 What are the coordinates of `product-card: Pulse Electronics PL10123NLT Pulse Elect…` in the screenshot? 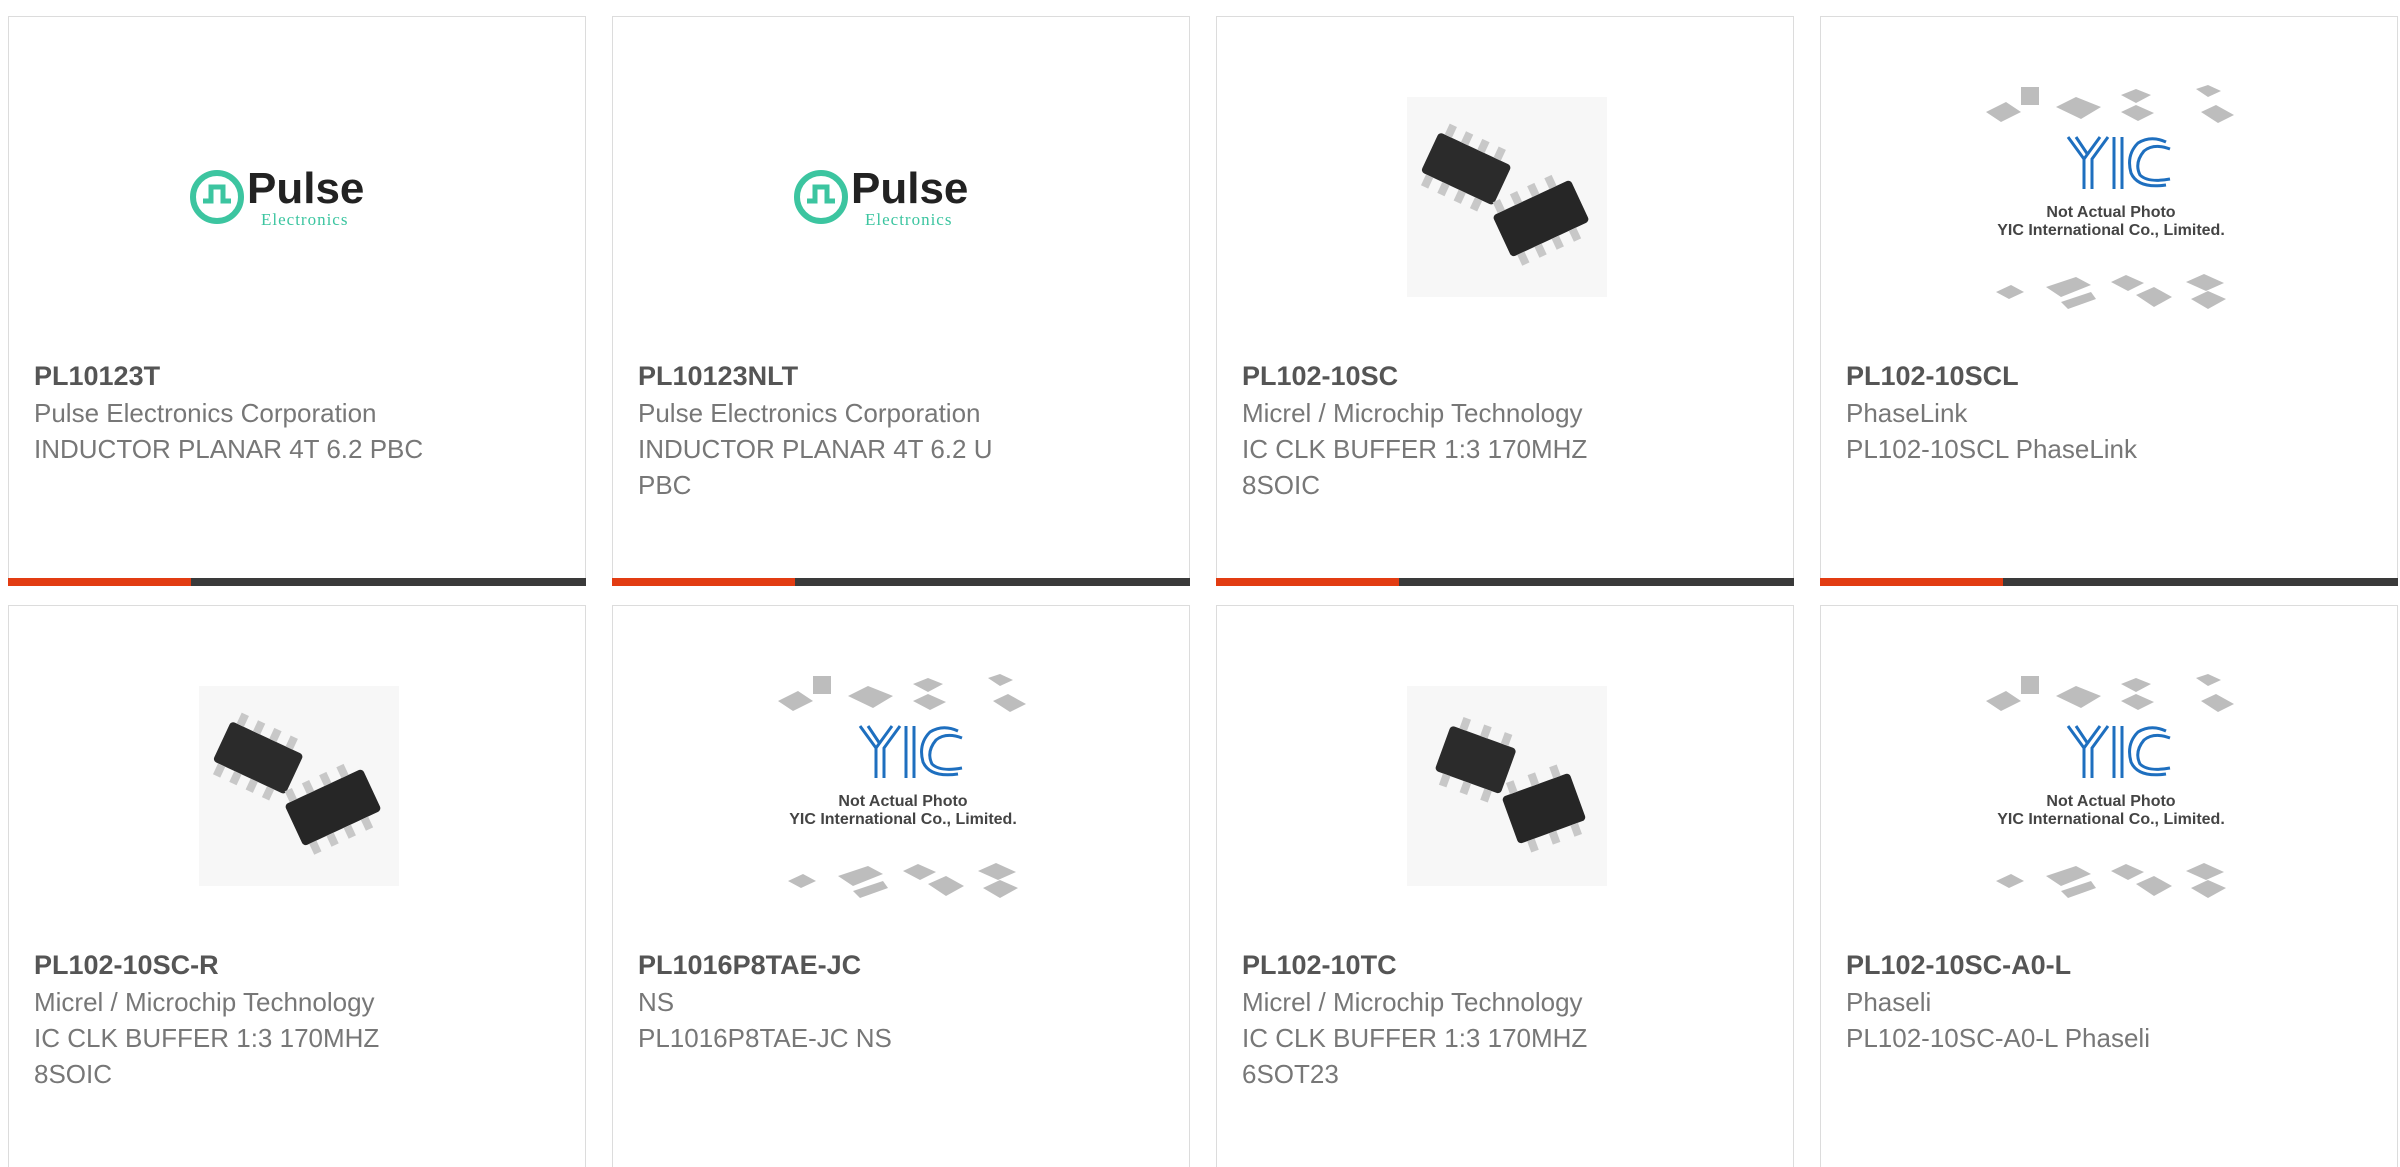 It's located at (901, 301).